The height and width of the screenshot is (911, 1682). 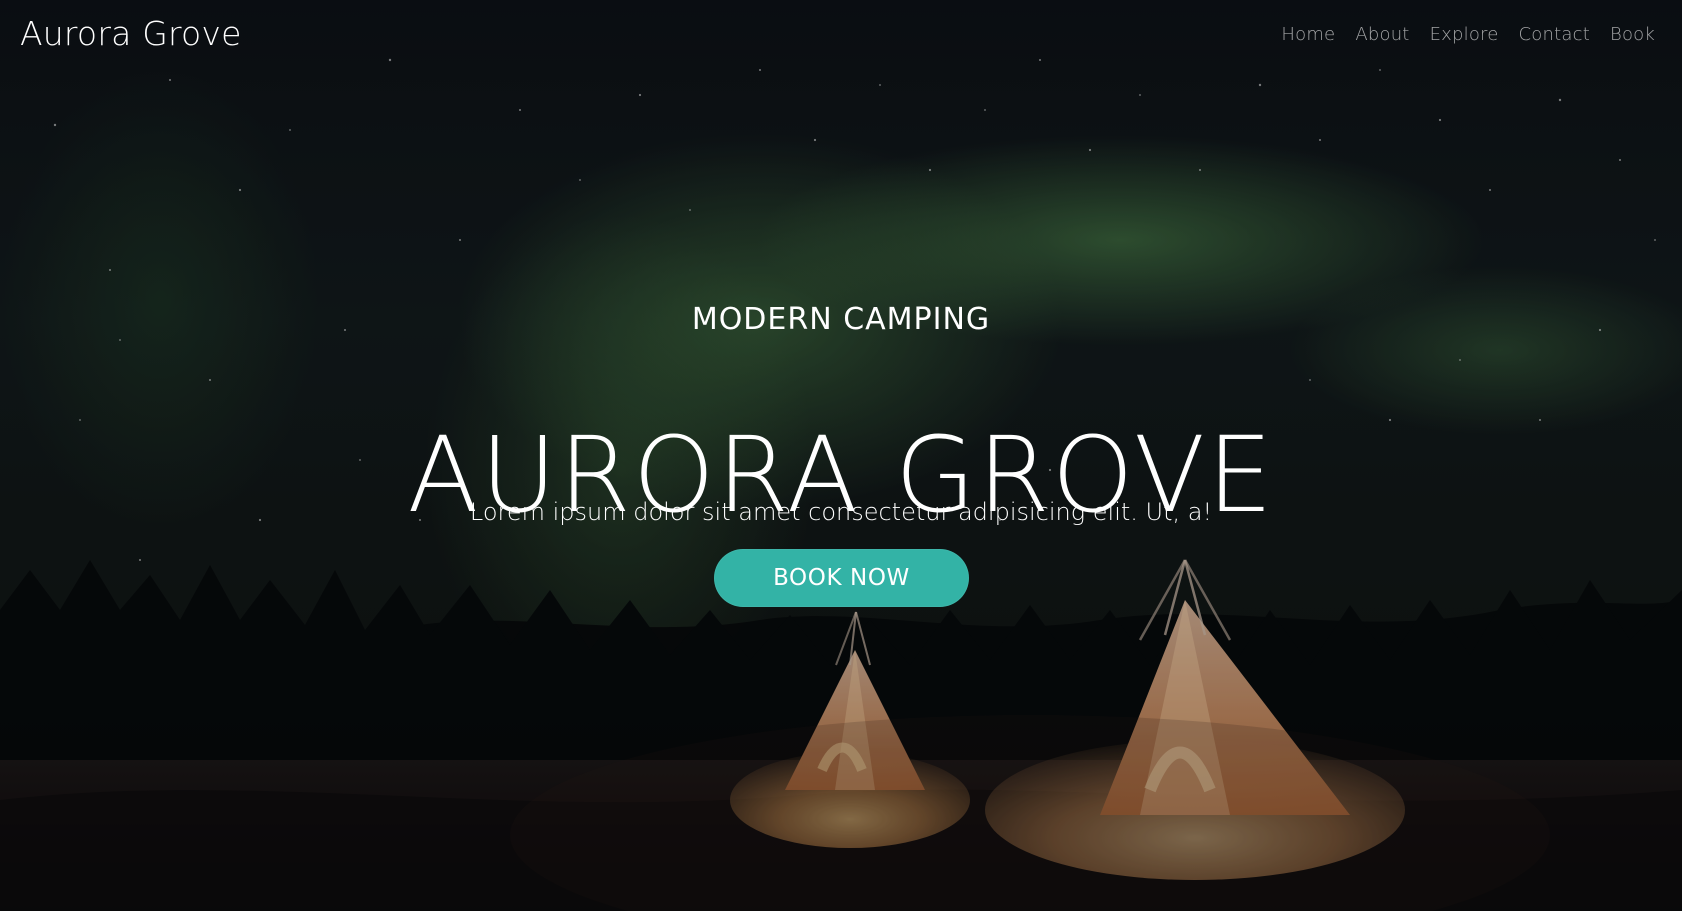 What do you see at coordinates (841, 319) in the screenshot?
I see `hero-kicker: MODERN CAMPING` at bounding box center [841, 319].